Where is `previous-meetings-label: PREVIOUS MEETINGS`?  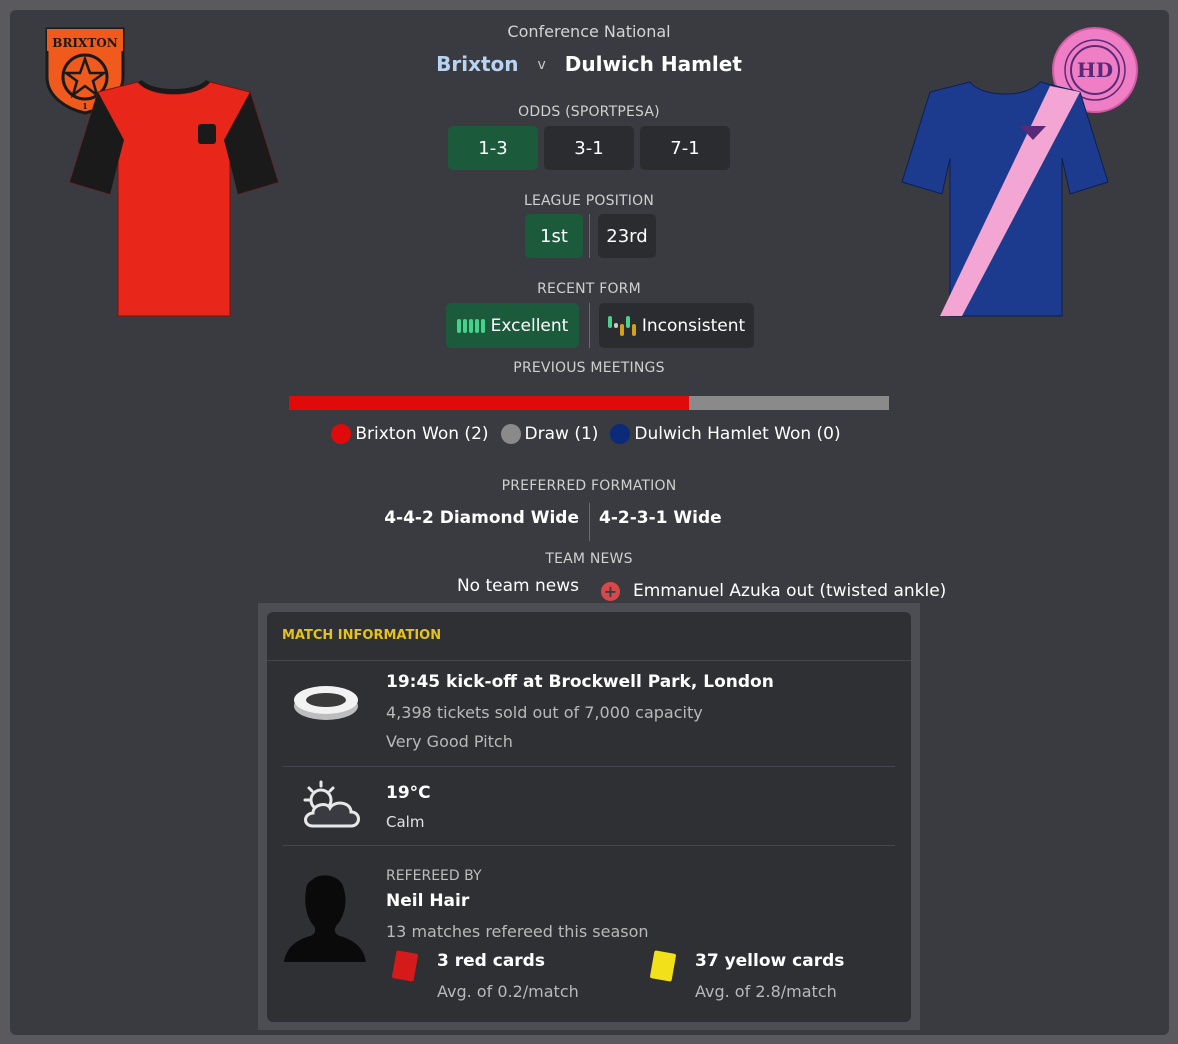 previous-meetings-label: PREVIOUS MEETINGS is located at coordinates (589, 368).